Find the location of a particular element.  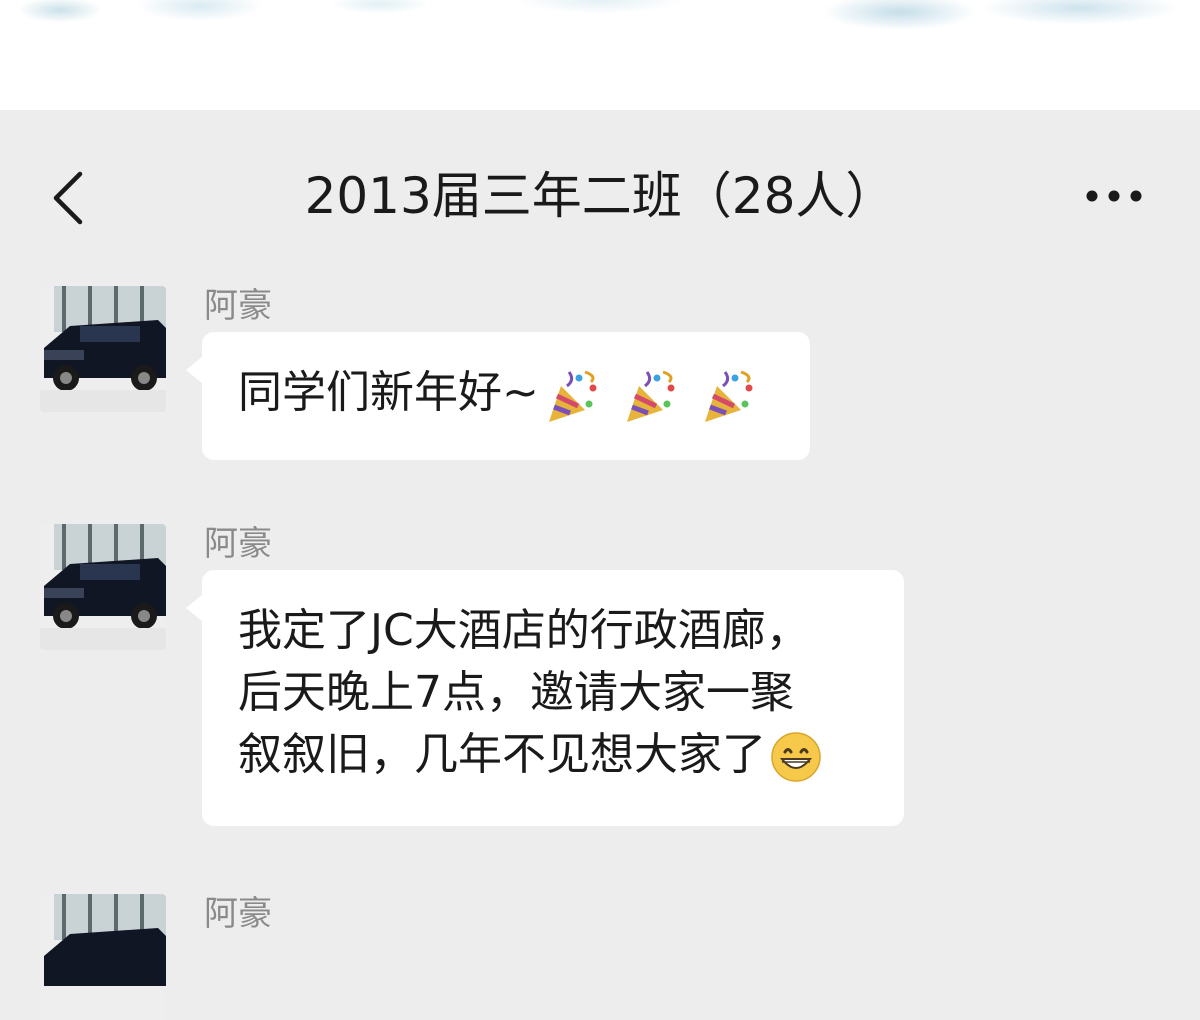

grinning-face-emoji is located at coordinates (796, 757).